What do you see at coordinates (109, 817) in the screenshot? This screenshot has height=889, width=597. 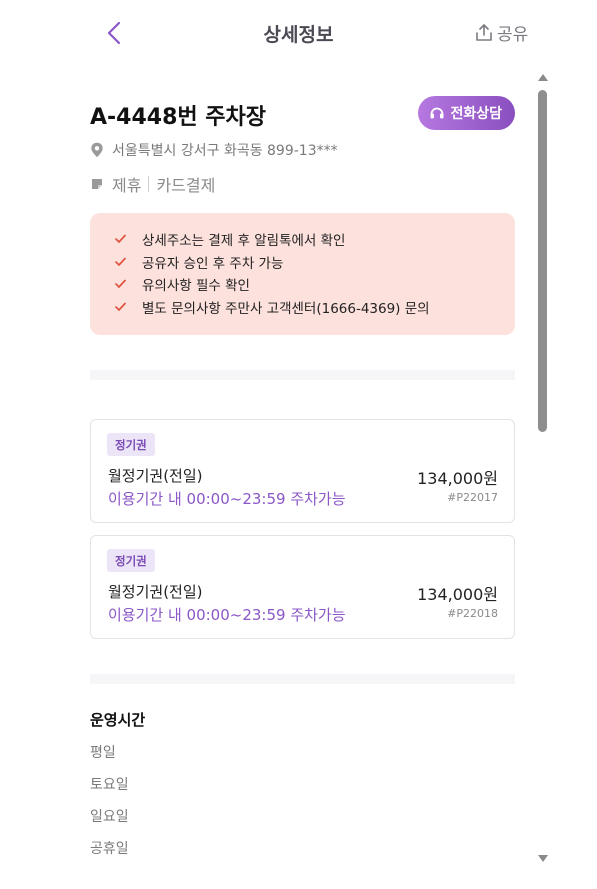 I see `hours-day-sunday: 일요일` at bounding box center [109, 817].